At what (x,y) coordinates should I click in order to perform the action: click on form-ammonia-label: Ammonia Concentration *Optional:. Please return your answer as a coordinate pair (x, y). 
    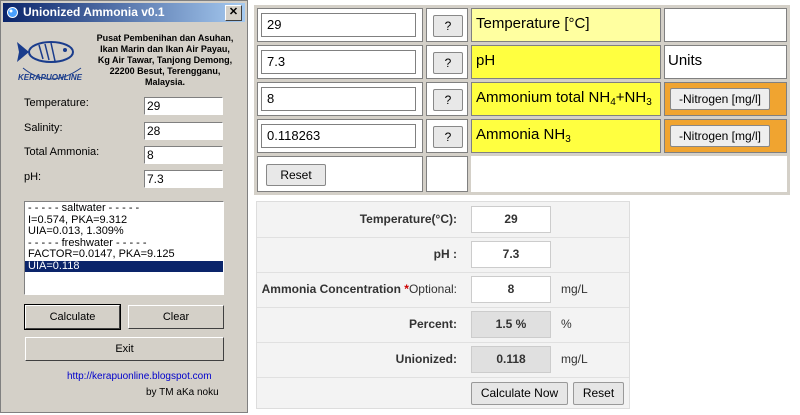
    Looking at the image, I should click on (357, 289).